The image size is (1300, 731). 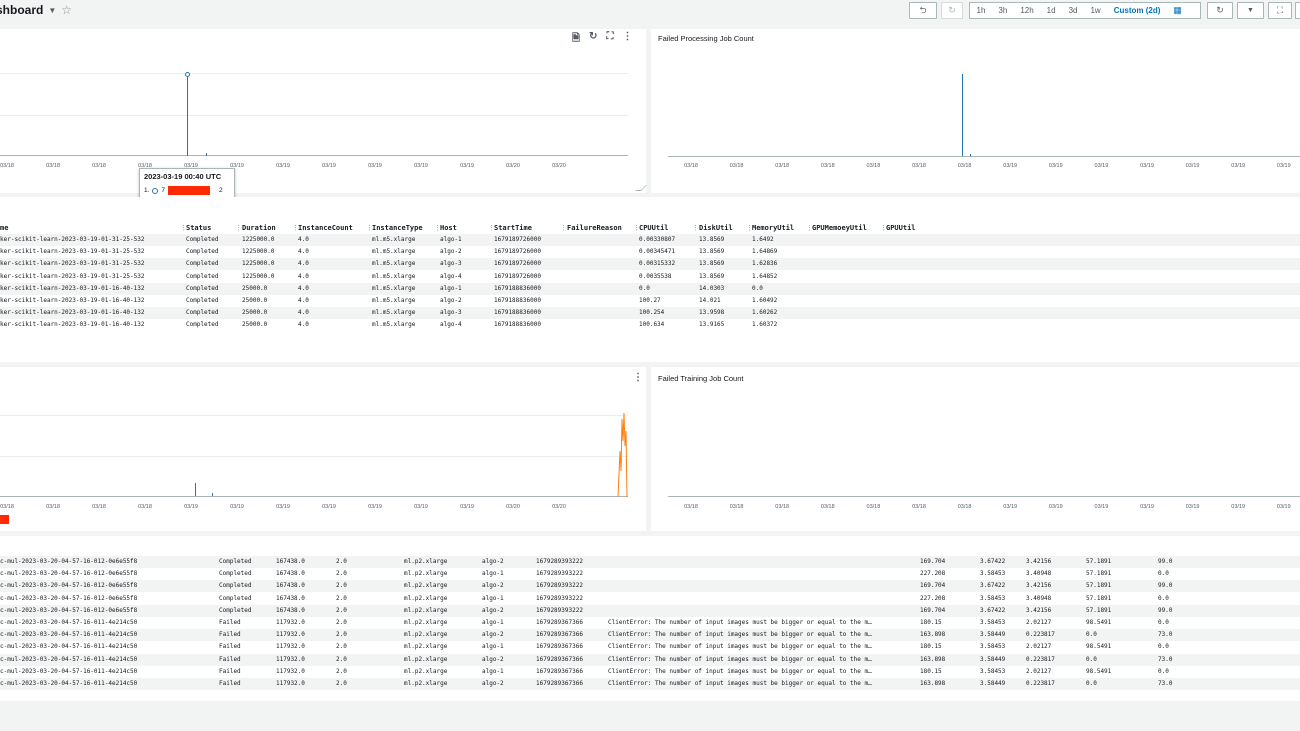 I want to click on col-header-failurereason: FailureReason, so click(x=594, y=228).